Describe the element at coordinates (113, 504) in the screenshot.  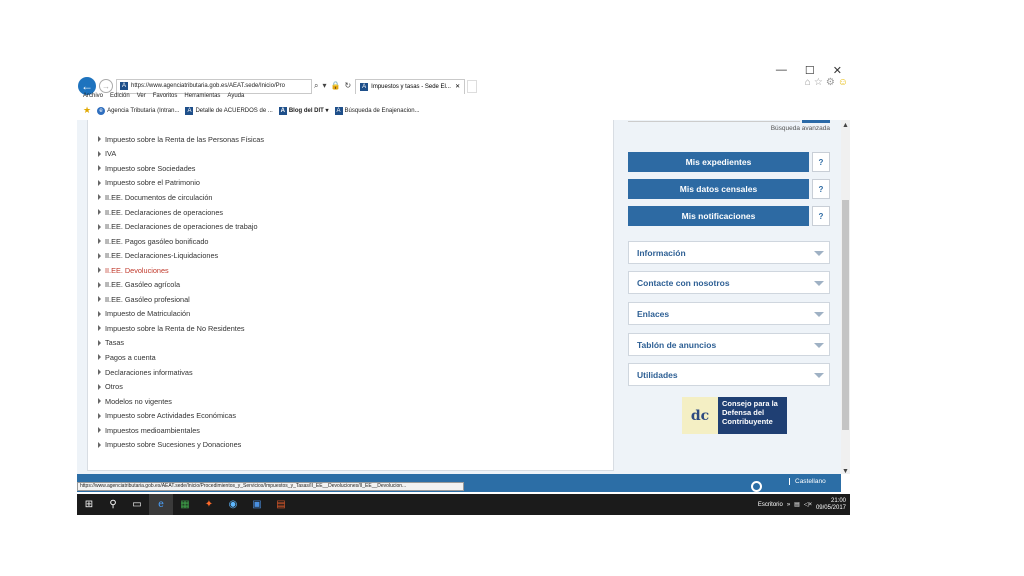
I see `search-icon: ⚲` at that location.